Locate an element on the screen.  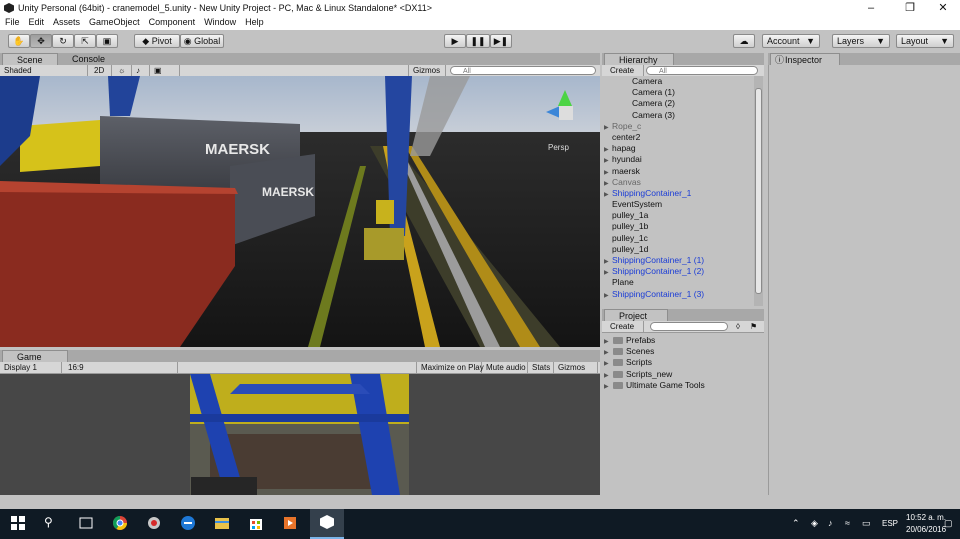
menu-gameobject: GameObject is located at coordinates (114, 21).